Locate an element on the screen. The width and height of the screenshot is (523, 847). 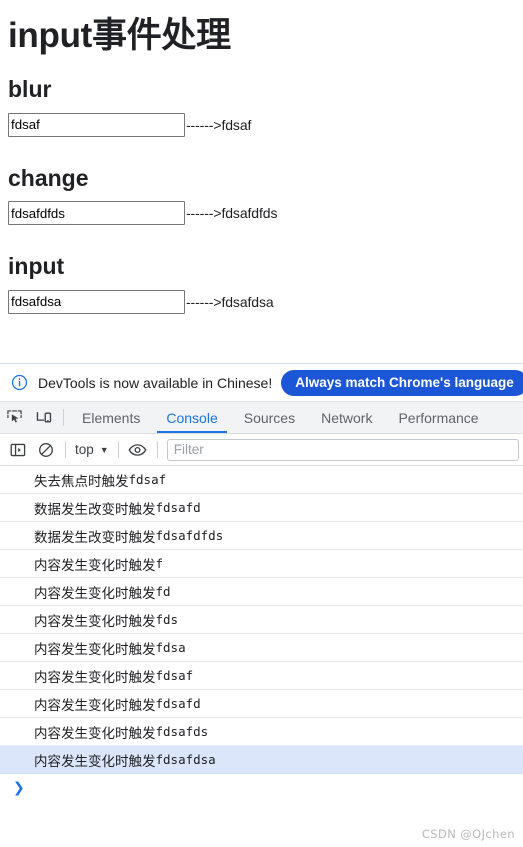
section-heading: input is located at coordinates (36, 266).